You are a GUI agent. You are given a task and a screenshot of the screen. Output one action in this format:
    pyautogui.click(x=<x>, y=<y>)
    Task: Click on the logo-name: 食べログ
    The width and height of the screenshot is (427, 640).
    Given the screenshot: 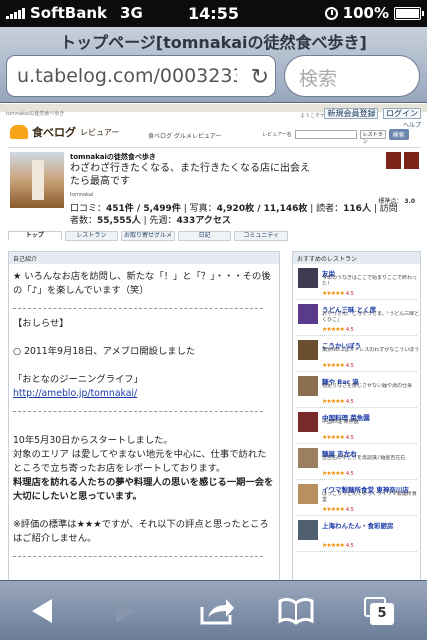 What is the action you would take?
    pyautogui.click(x=54, y=132)
    